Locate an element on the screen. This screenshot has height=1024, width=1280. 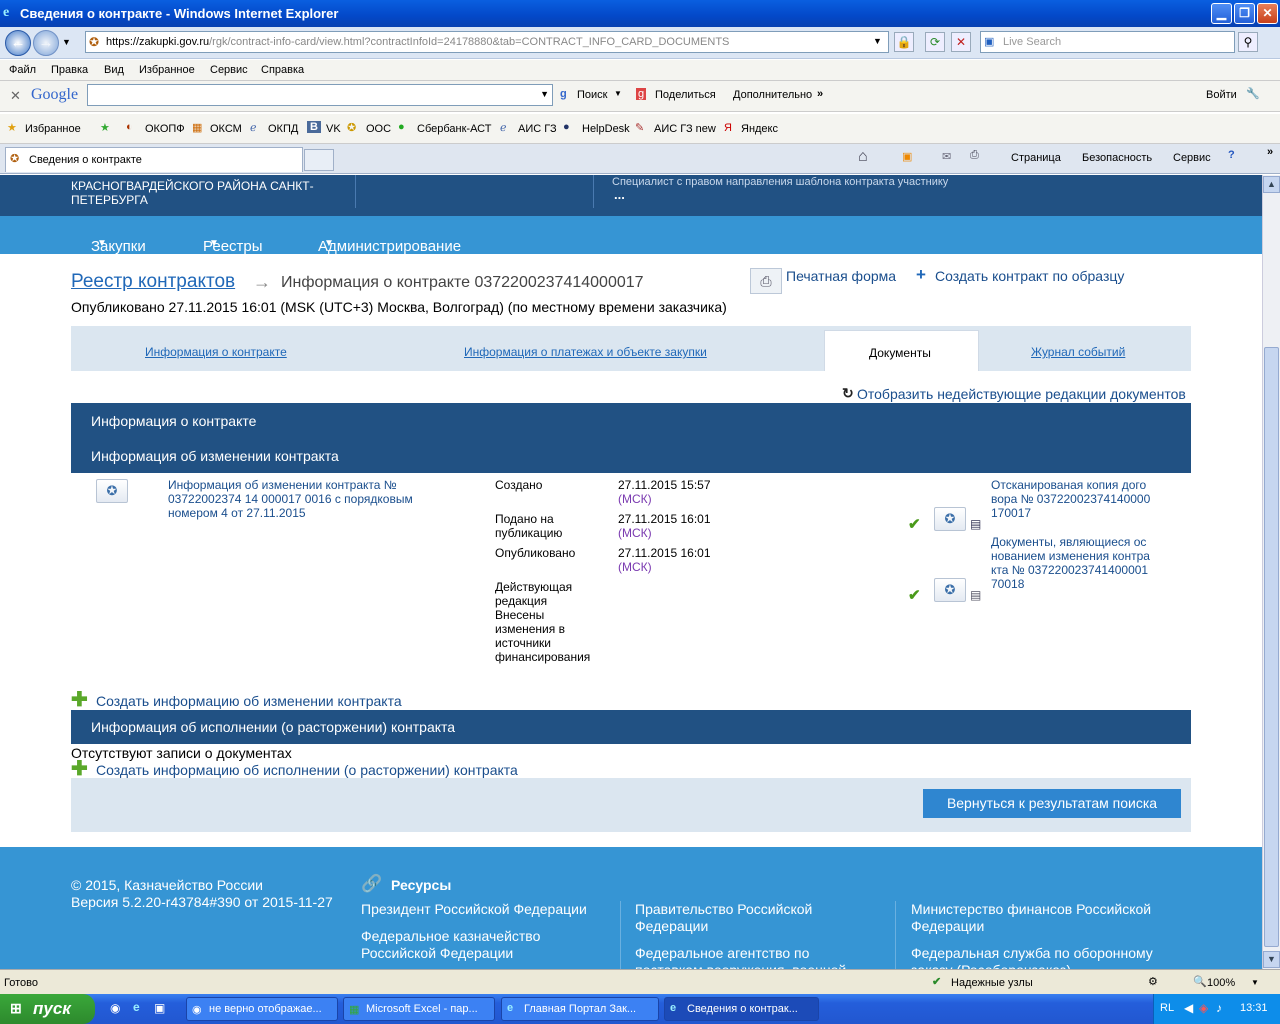
forward-button: → is located at coordinates (46, 43).